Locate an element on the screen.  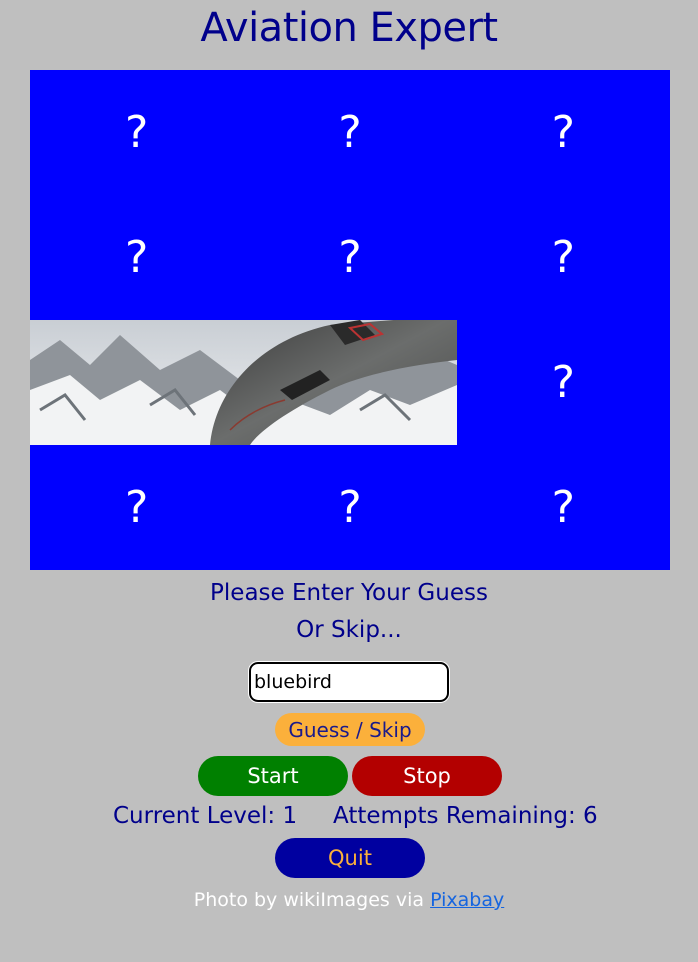
tile-8: ? is located at coordinates (350, 382).